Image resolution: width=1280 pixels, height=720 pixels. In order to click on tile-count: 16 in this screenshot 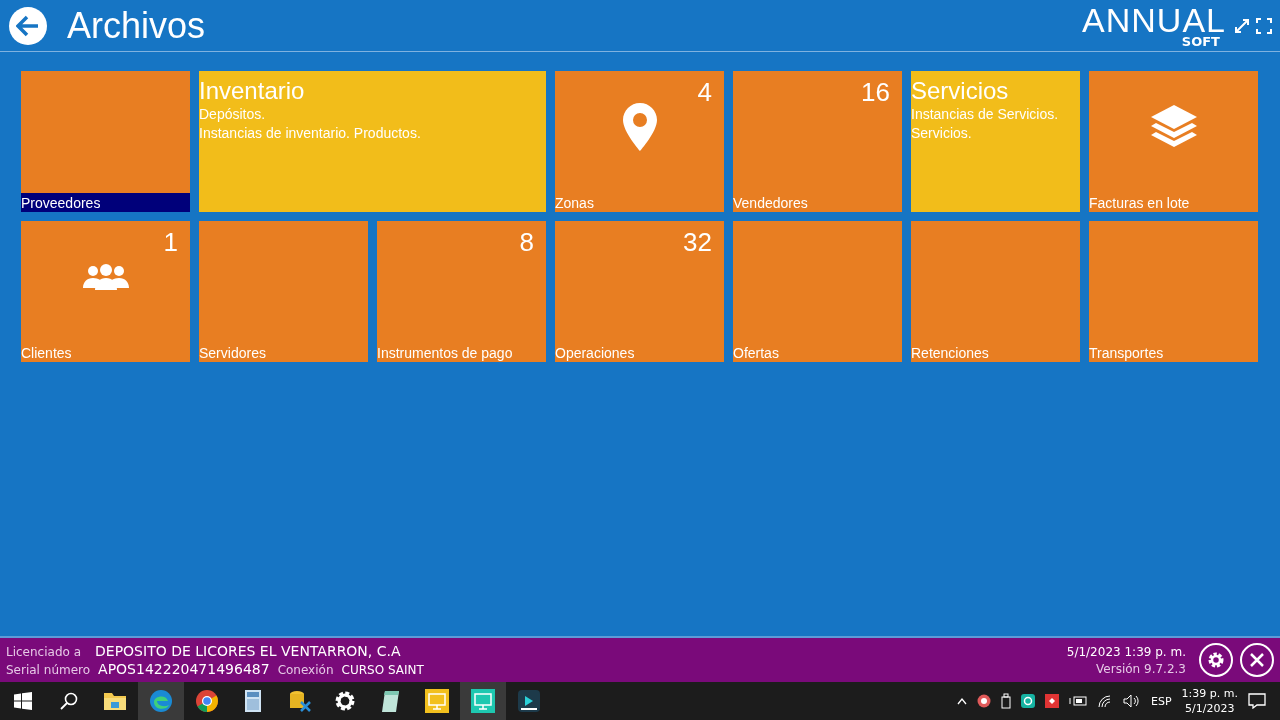, I will do `click(875, 92)`.